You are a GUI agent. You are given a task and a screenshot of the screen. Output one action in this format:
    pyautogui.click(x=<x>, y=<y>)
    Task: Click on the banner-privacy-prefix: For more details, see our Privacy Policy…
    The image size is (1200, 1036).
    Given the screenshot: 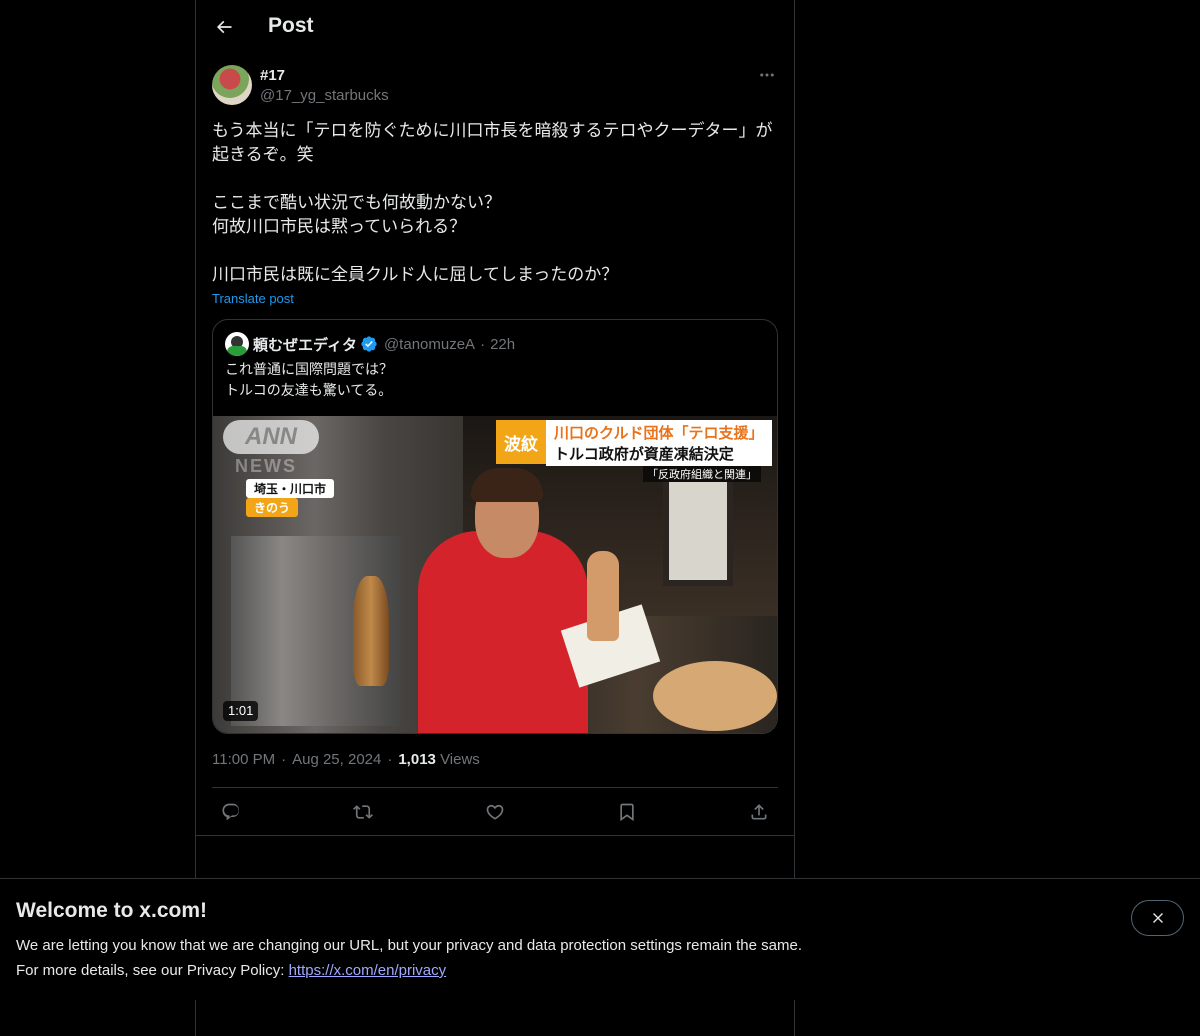 What is the action you would take?
    pyautogui.click(x=152, y=970)
    